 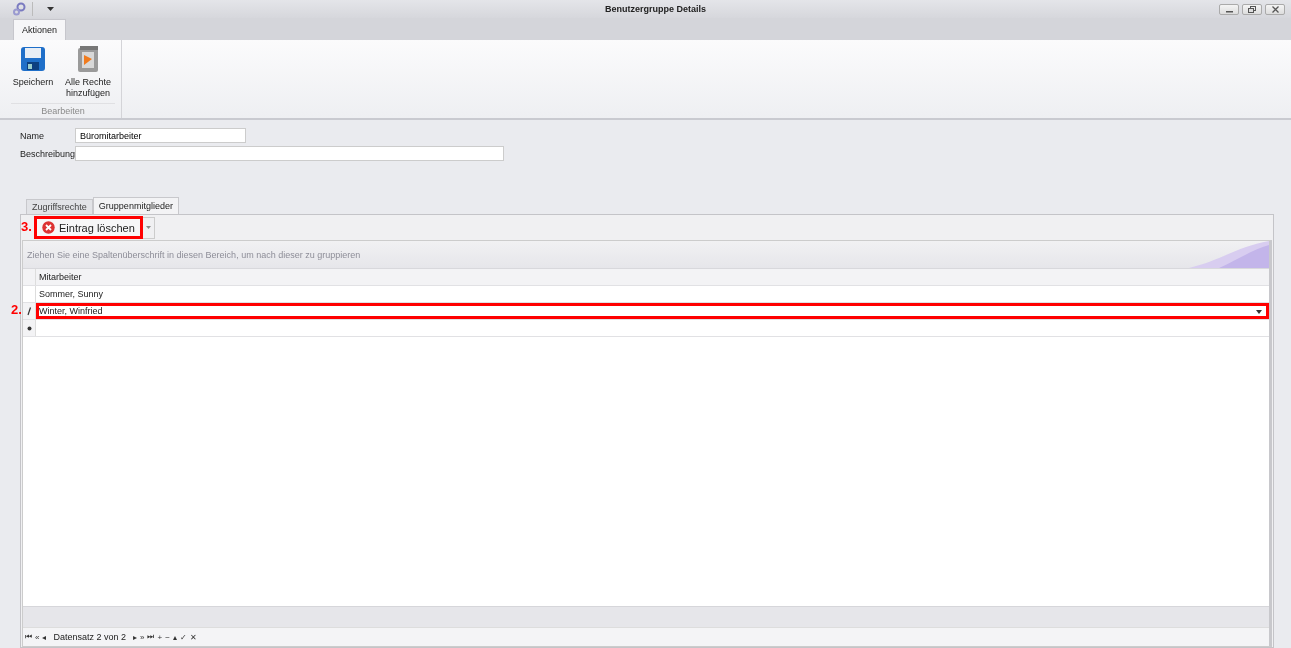 I want to click on navigator-button: ▴, so click(x=174, y=637).